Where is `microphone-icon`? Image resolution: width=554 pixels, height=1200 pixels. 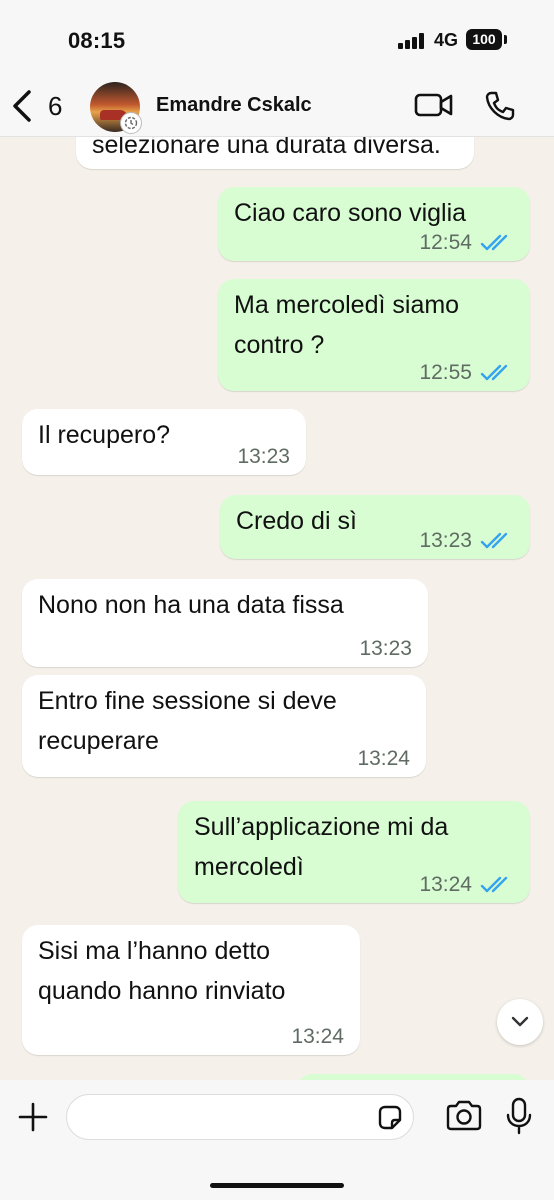 microphone-icon is located at coordinates (519, 1116).